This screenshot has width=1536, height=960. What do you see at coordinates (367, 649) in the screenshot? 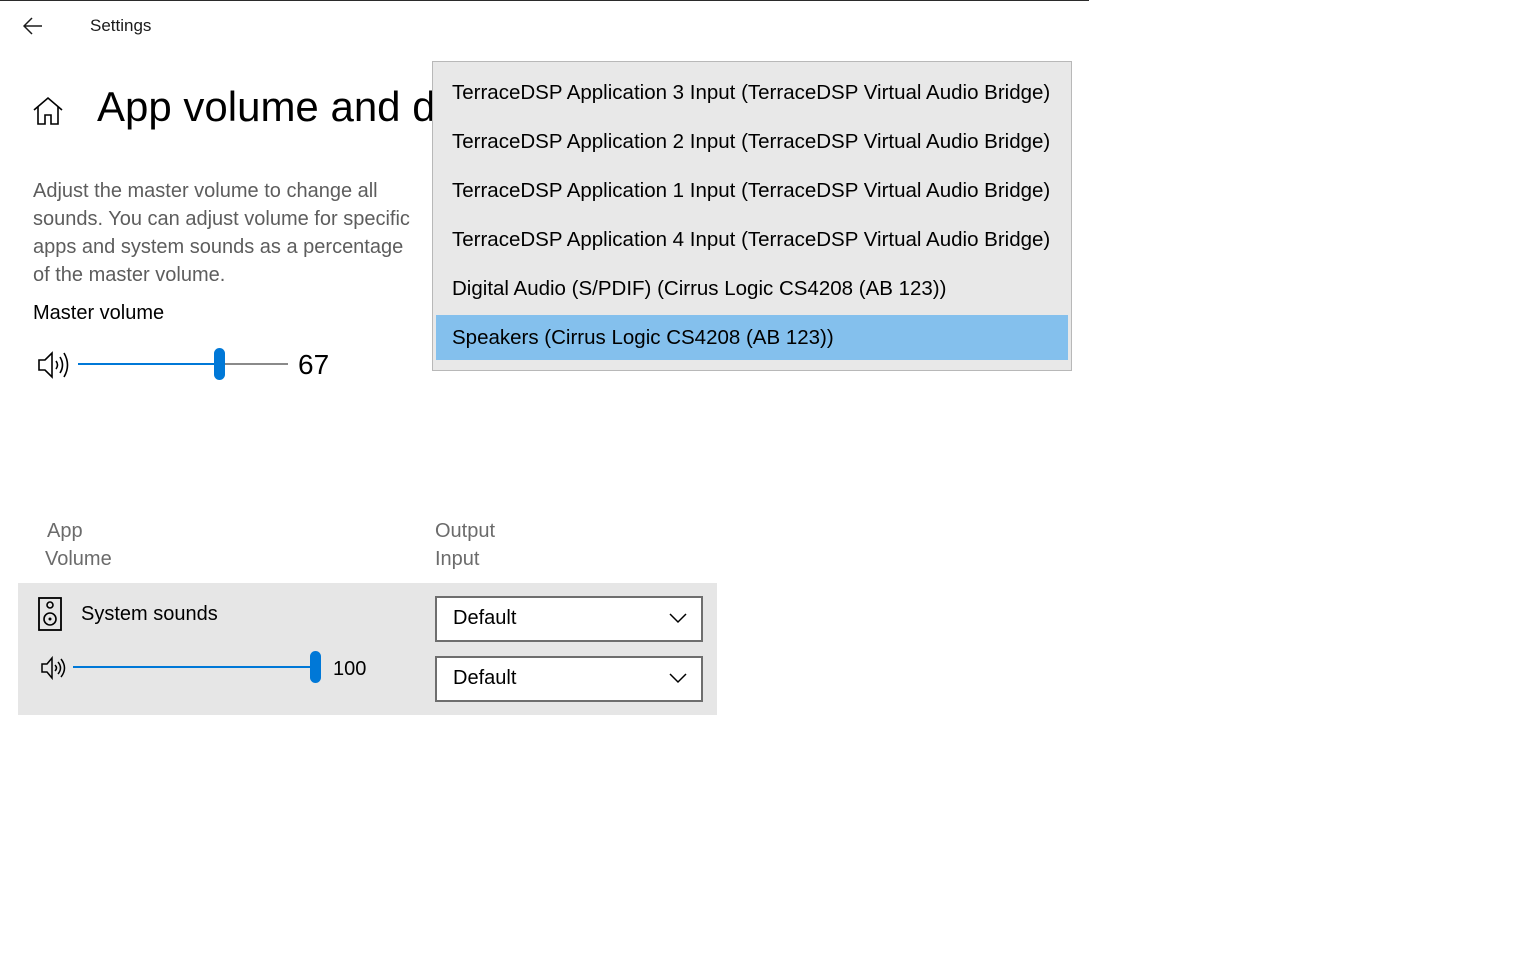
I see `app-row-system-sounds: System sounds 100 Default Default` at bounding box center [367, 649].